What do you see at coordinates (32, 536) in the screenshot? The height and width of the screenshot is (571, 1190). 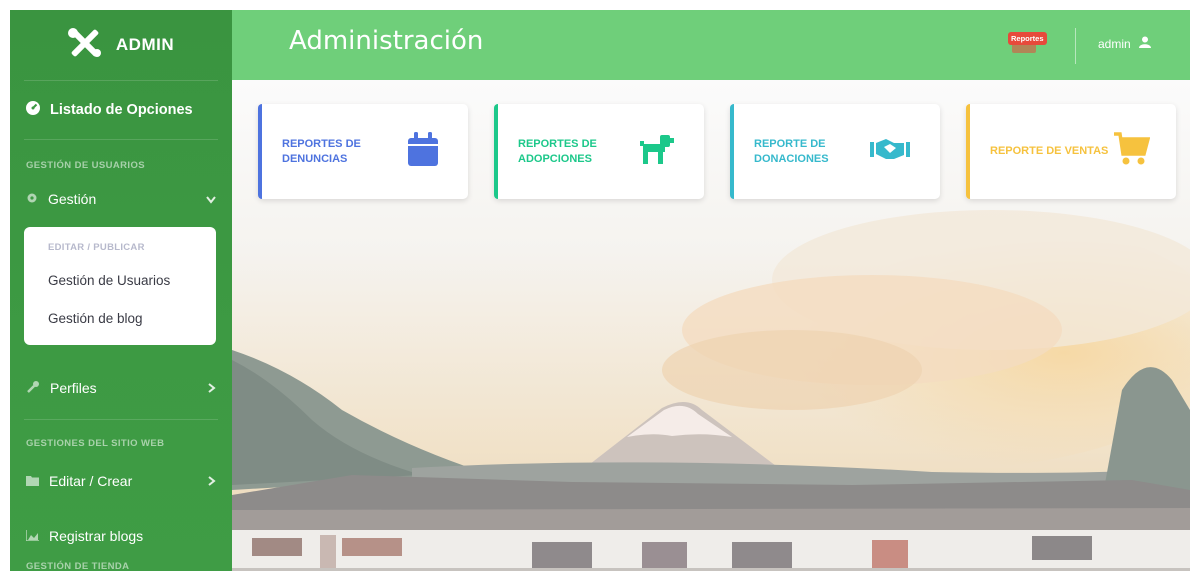 I see `chart-area-icon` at bounding box center [32, 536].